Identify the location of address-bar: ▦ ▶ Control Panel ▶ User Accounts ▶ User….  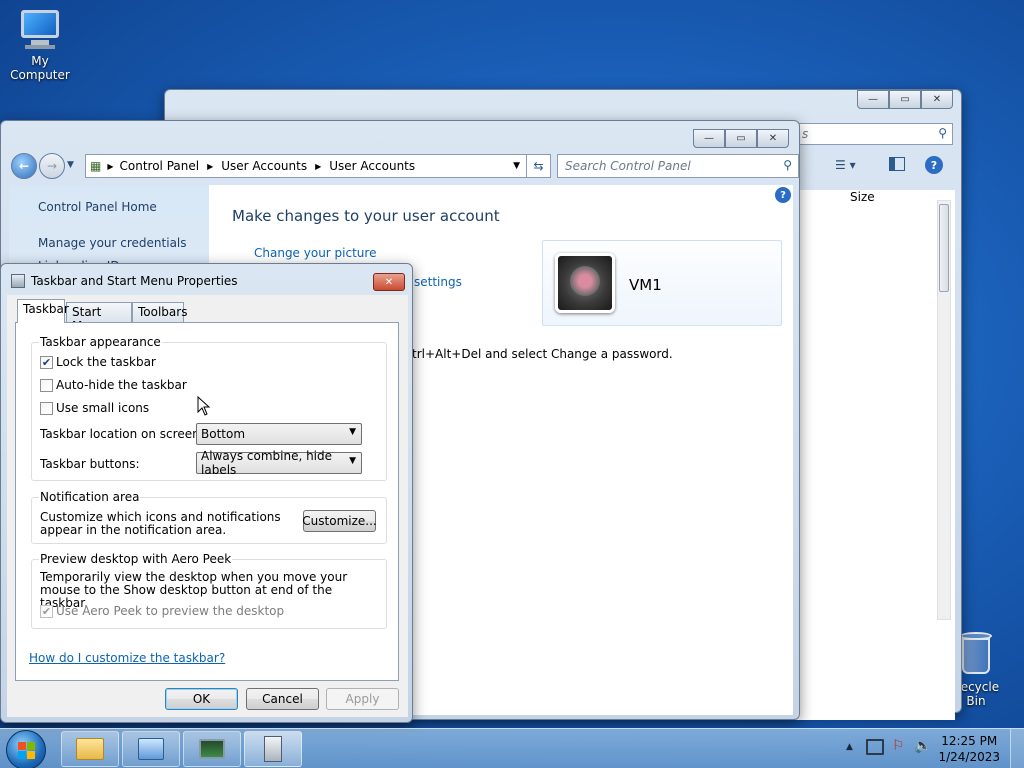
(318, 166).